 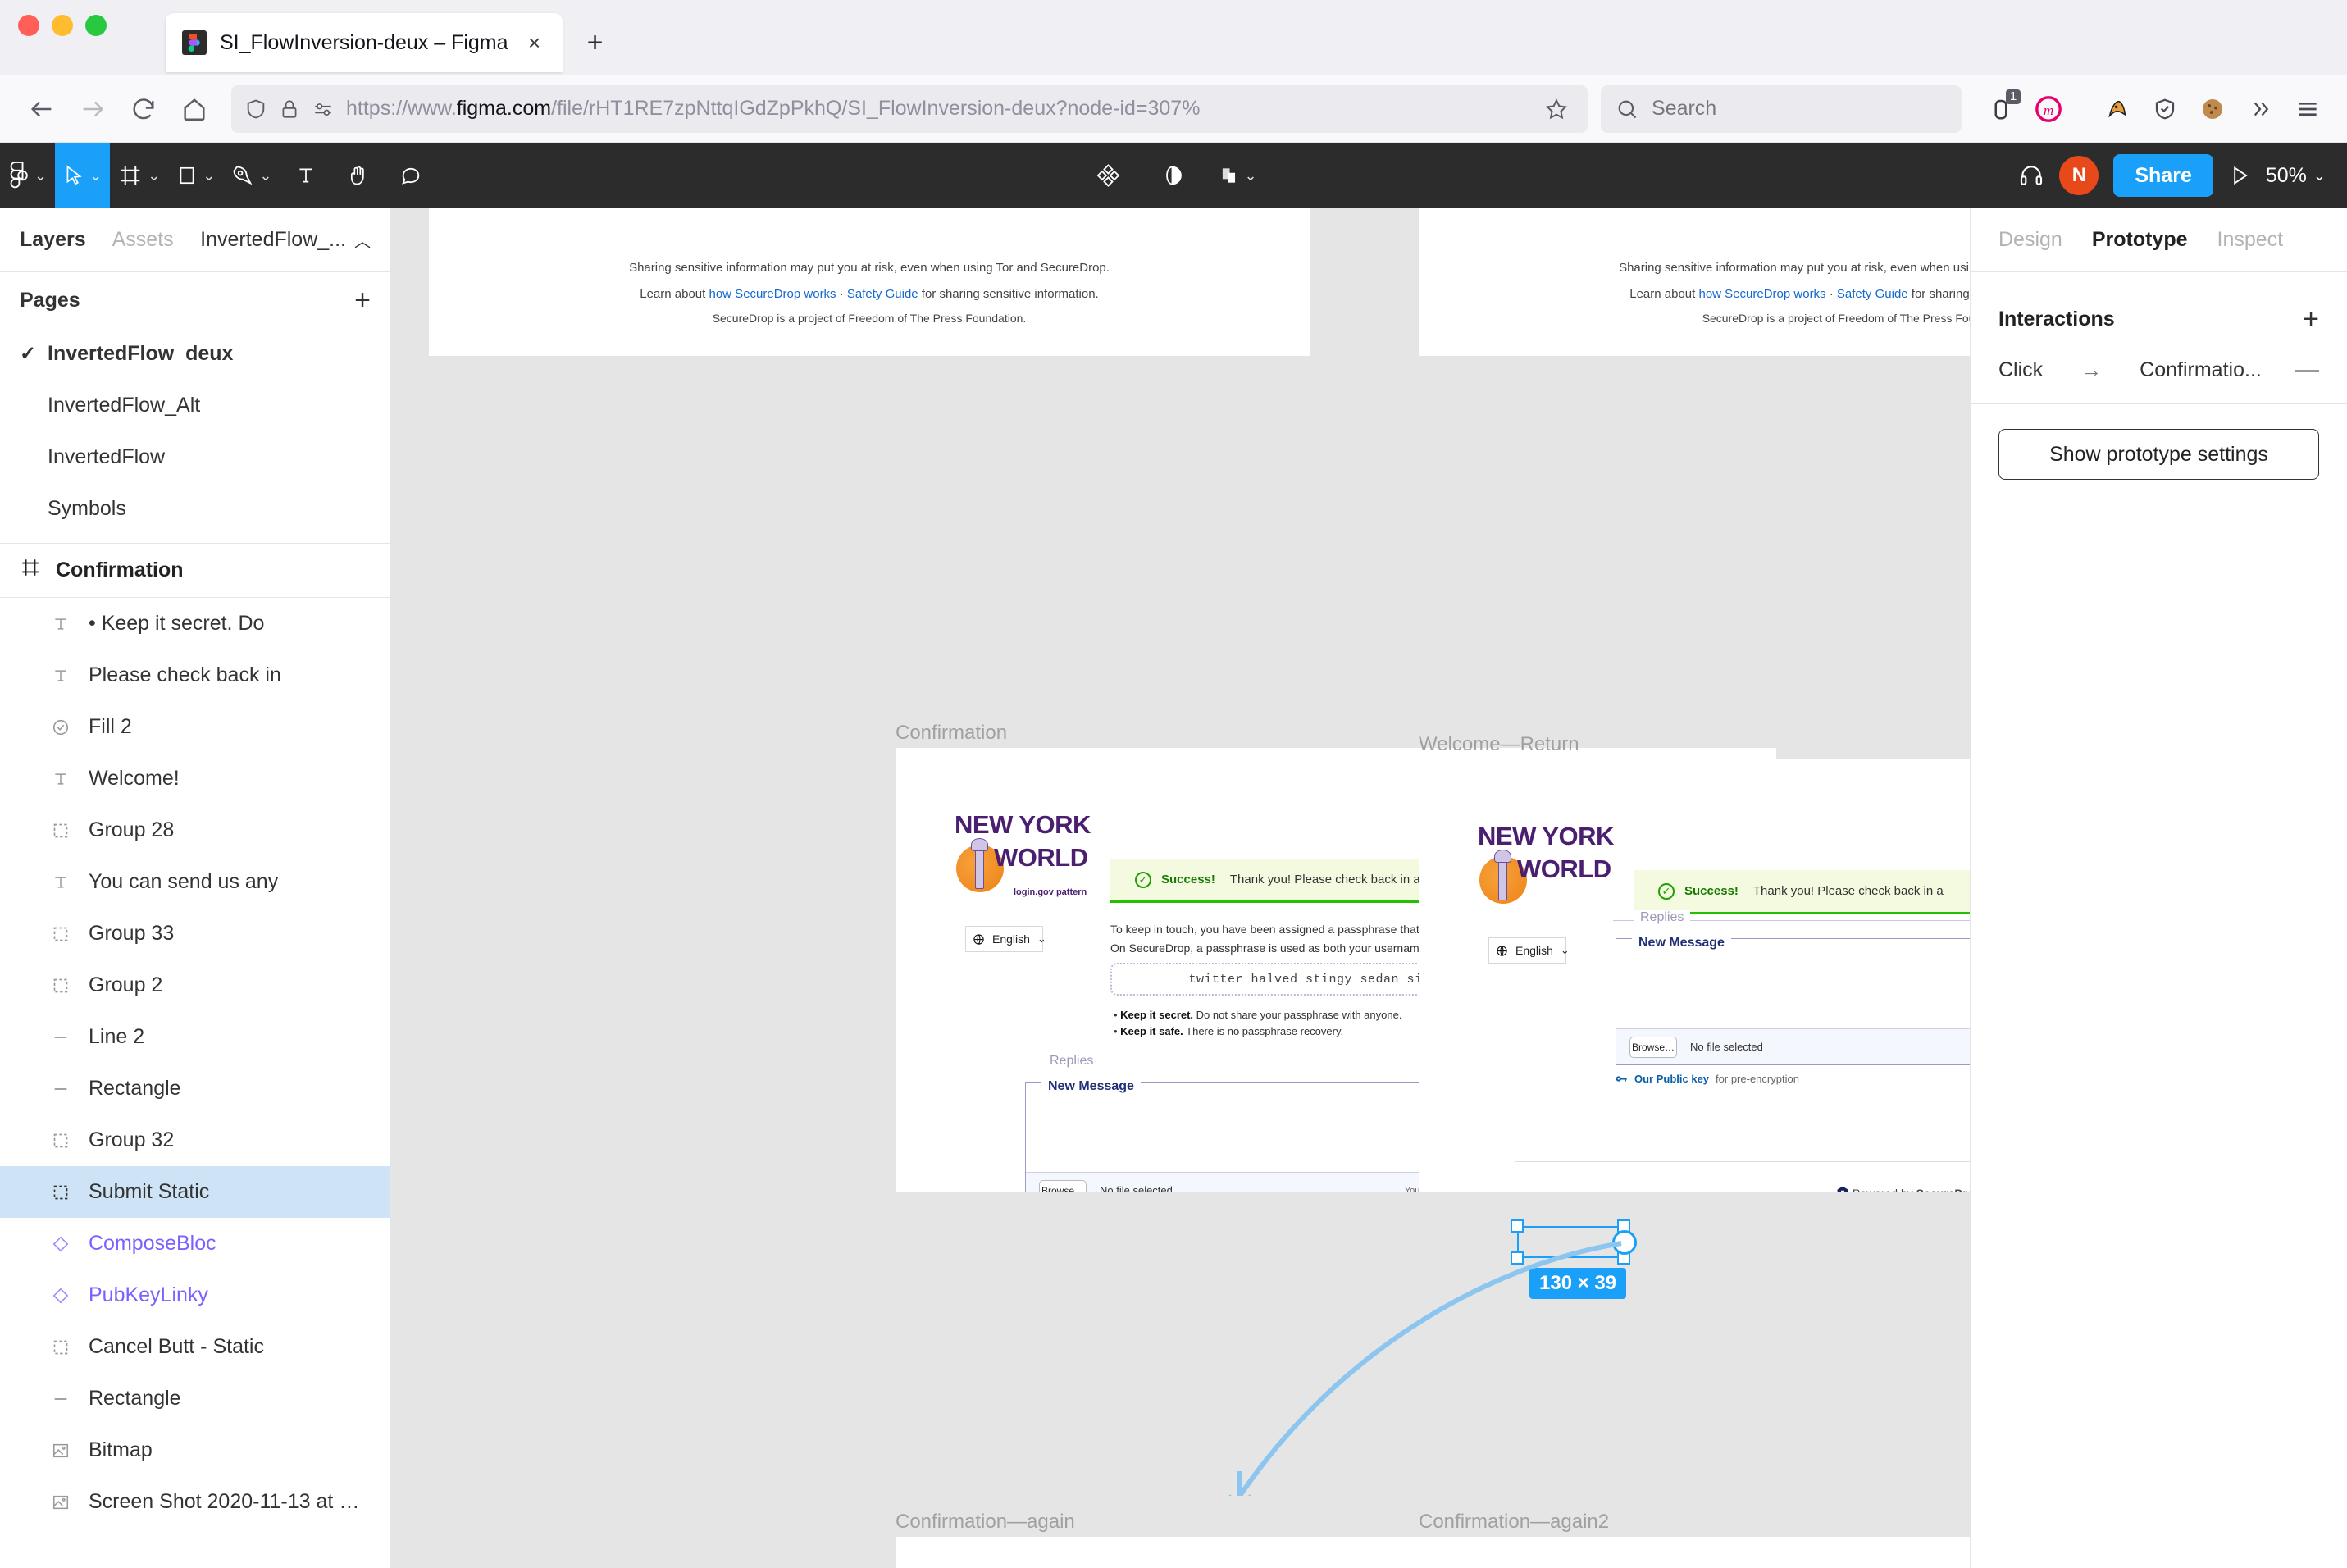 What do you see at coordinates (143, 109) in the screenshot?
I see `reload-icon` at bounding box center [143, 109].